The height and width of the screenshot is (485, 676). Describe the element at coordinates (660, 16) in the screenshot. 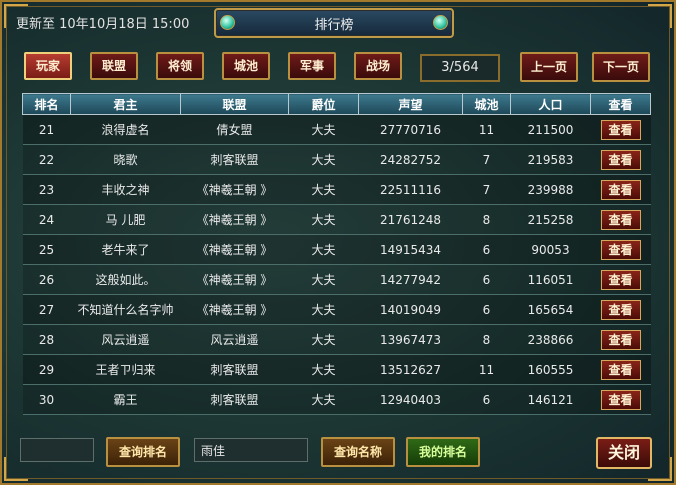

I see `corner-ornament` at that location.